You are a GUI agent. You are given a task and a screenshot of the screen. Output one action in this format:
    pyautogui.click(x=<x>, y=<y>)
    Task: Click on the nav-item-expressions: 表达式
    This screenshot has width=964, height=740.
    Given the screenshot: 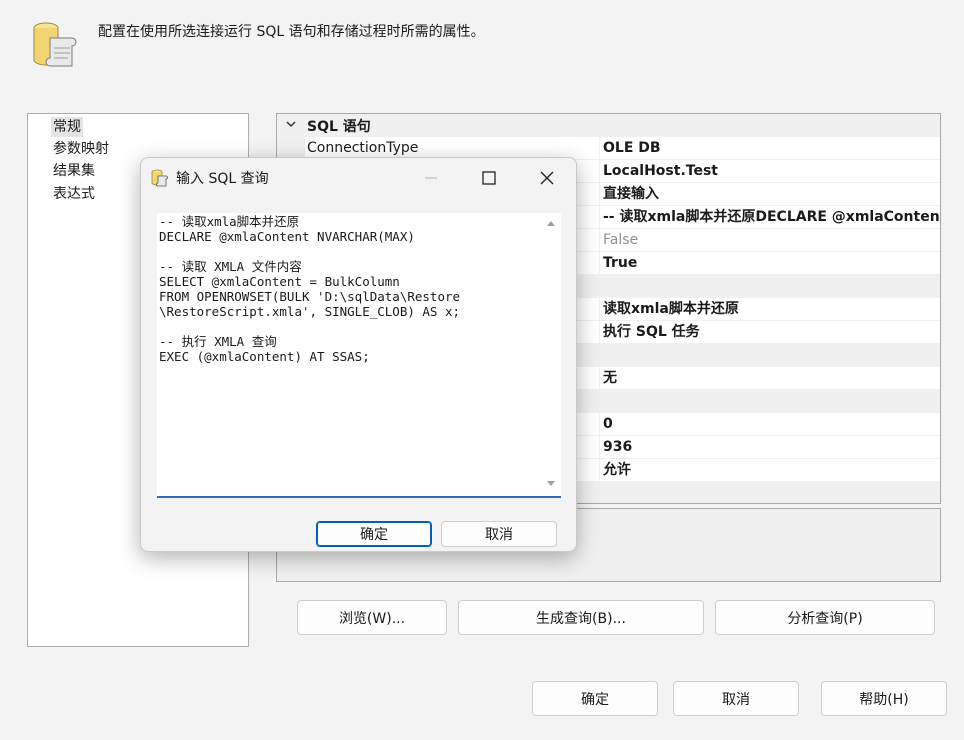 What is the action you would take?
    pyautogui.click(x=74, y=194)
    